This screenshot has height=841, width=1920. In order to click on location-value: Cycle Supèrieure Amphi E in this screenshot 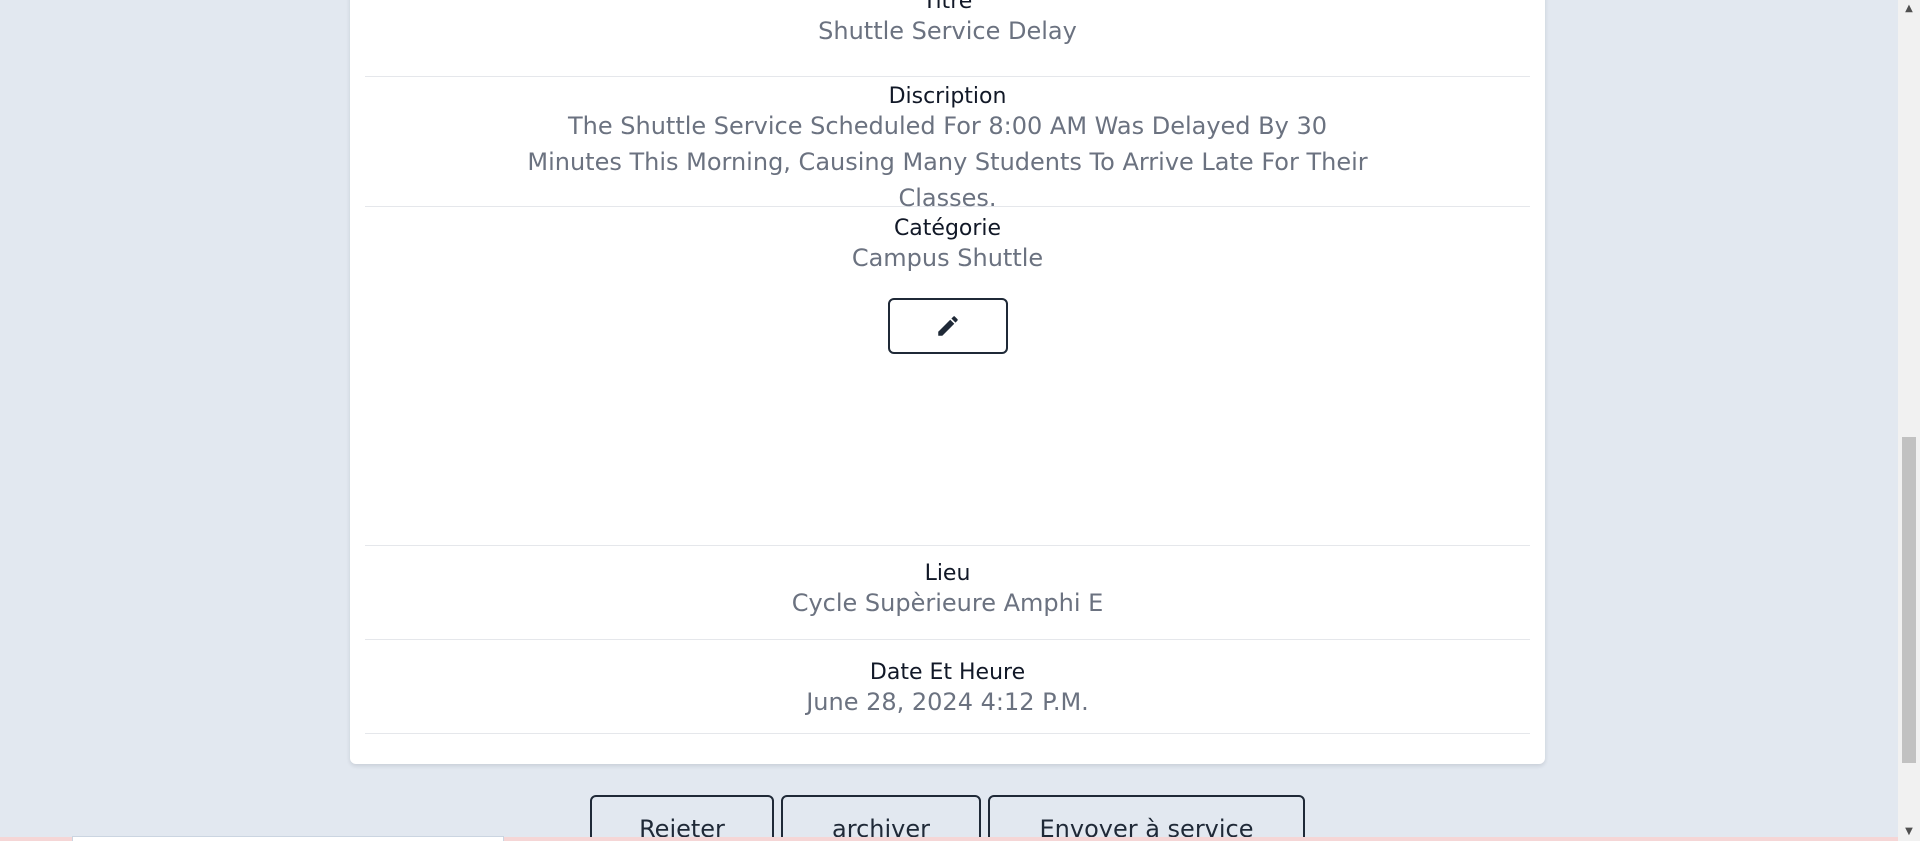, I will do `click(947, 603)`.